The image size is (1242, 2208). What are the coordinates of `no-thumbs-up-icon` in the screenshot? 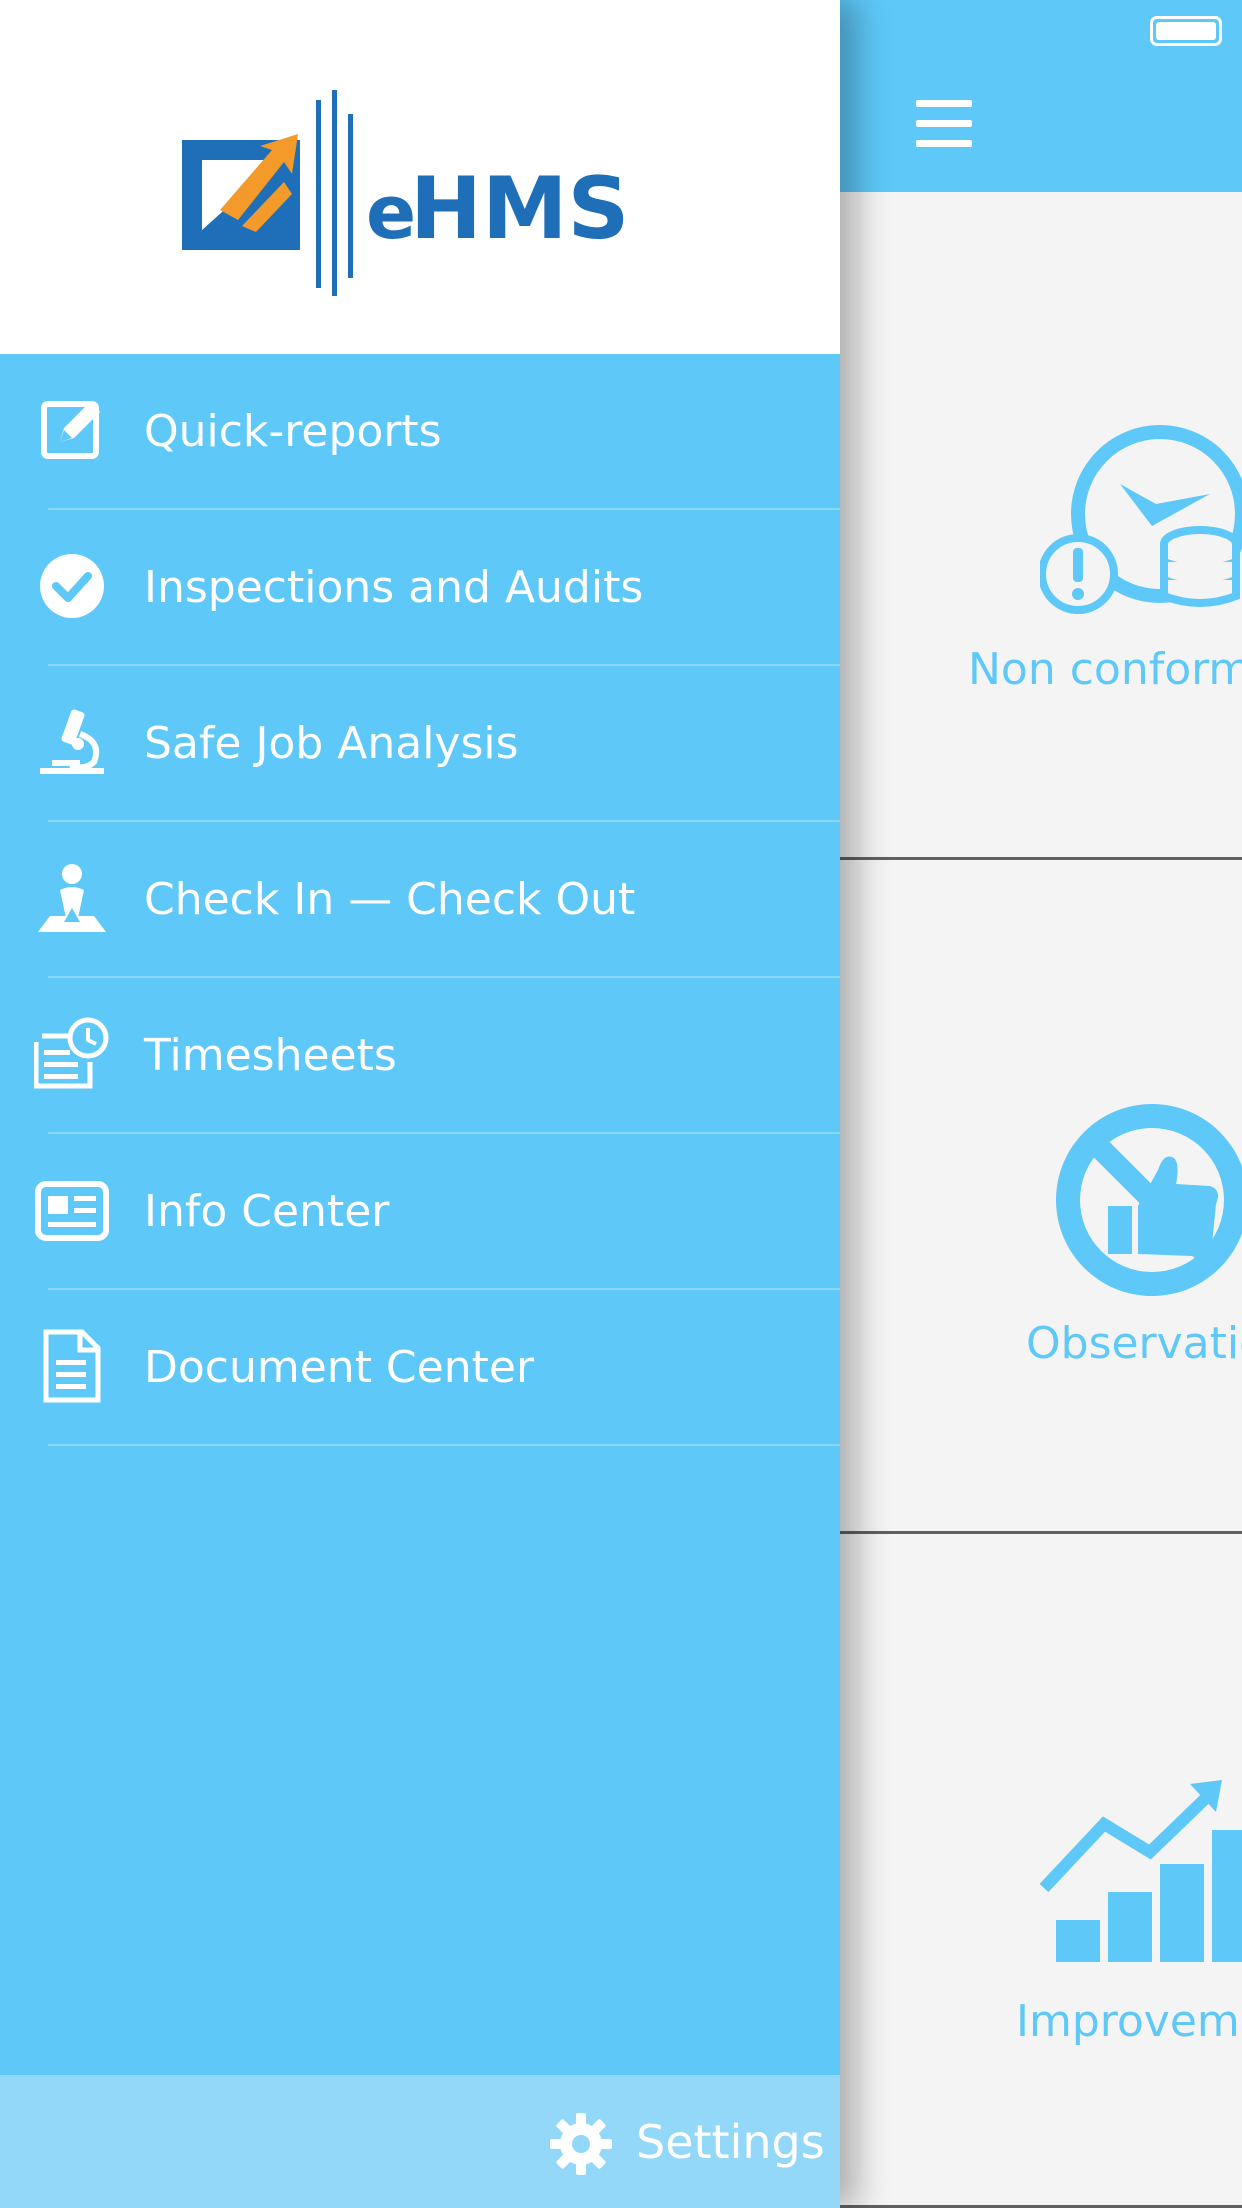 It's located at (1149, 1200).